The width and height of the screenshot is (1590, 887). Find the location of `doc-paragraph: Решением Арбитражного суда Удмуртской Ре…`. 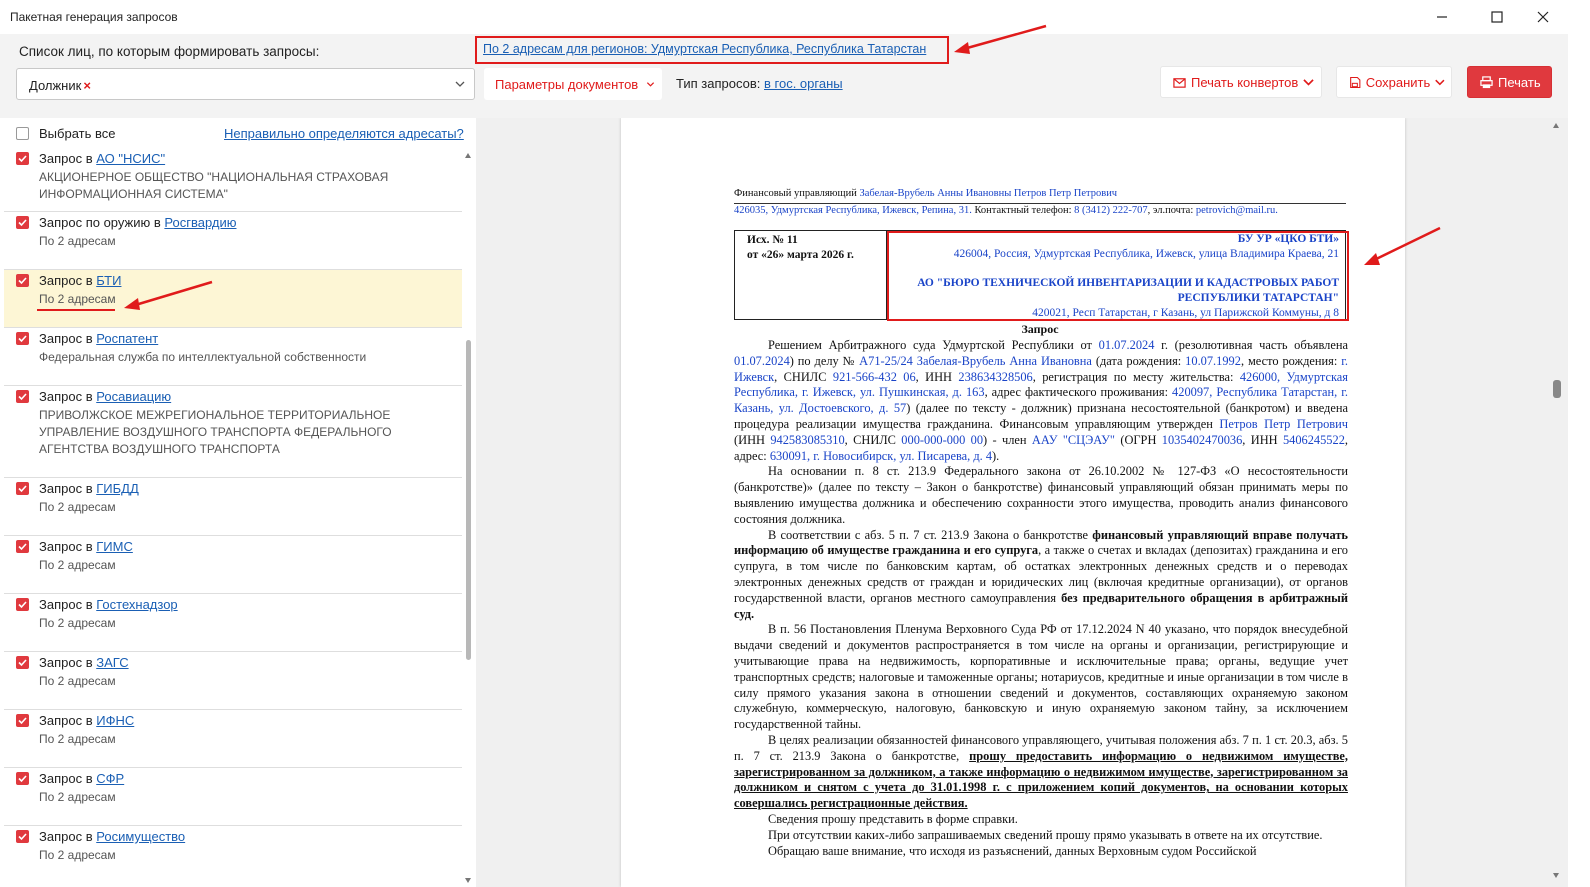

doc-paragraph: Решением Арбитражного суда Удмуртской Ре… is located at coordinates (1041, 400).